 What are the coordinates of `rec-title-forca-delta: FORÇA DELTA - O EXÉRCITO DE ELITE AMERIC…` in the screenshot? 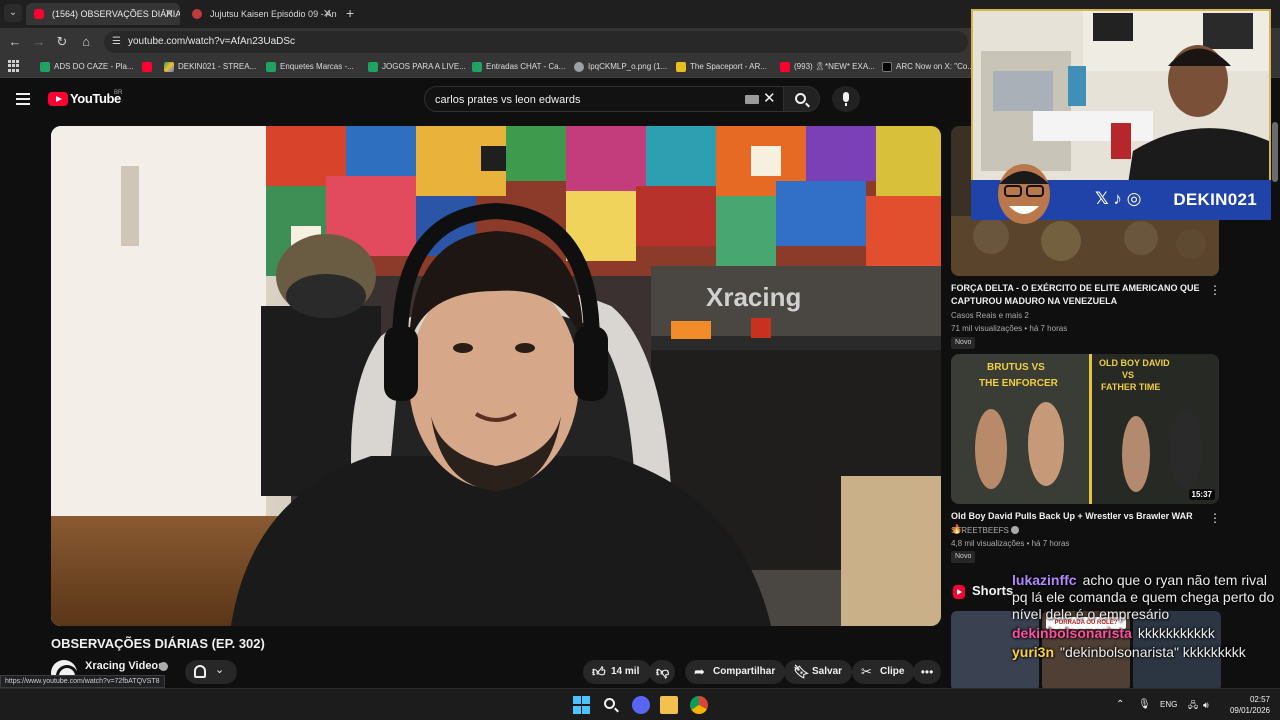 It's located at (1076, 295).